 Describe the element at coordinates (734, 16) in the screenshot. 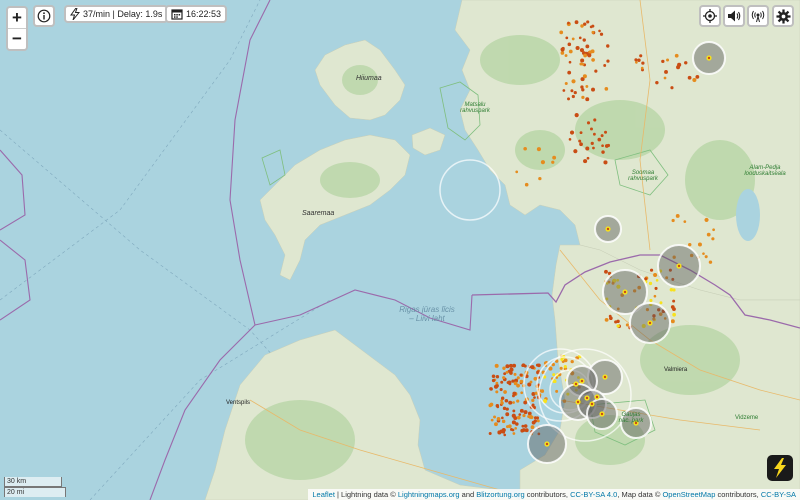

I see `sound-button` at that location.